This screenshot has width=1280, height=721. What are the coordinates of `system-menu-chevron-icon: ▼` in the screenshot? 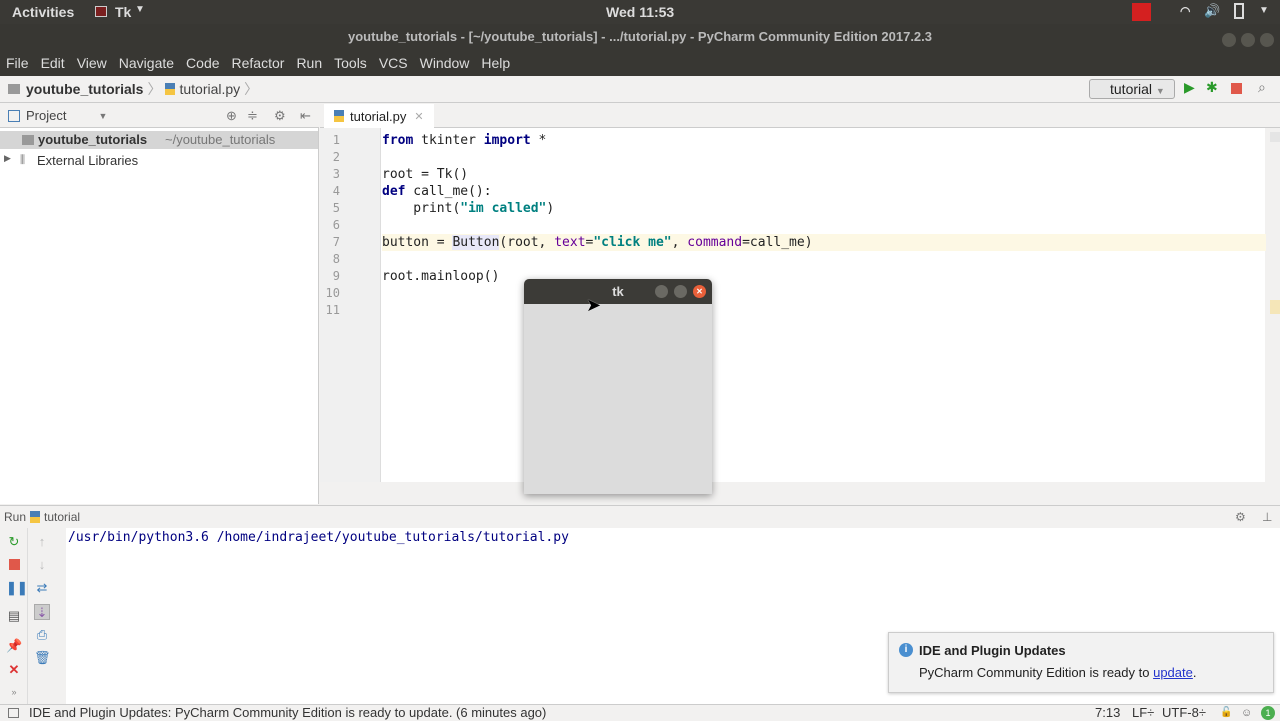 It's located at (1264, 10).